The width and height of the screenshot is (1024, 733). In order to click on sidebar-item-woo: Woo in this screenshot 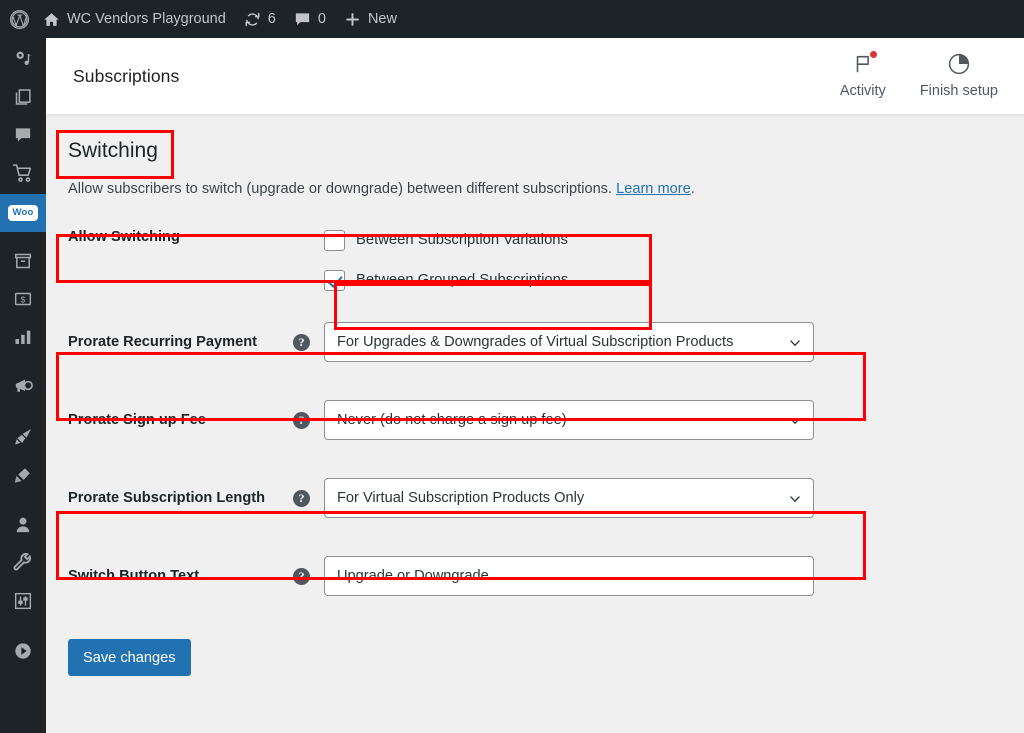, I will do `click(27, 213)`.